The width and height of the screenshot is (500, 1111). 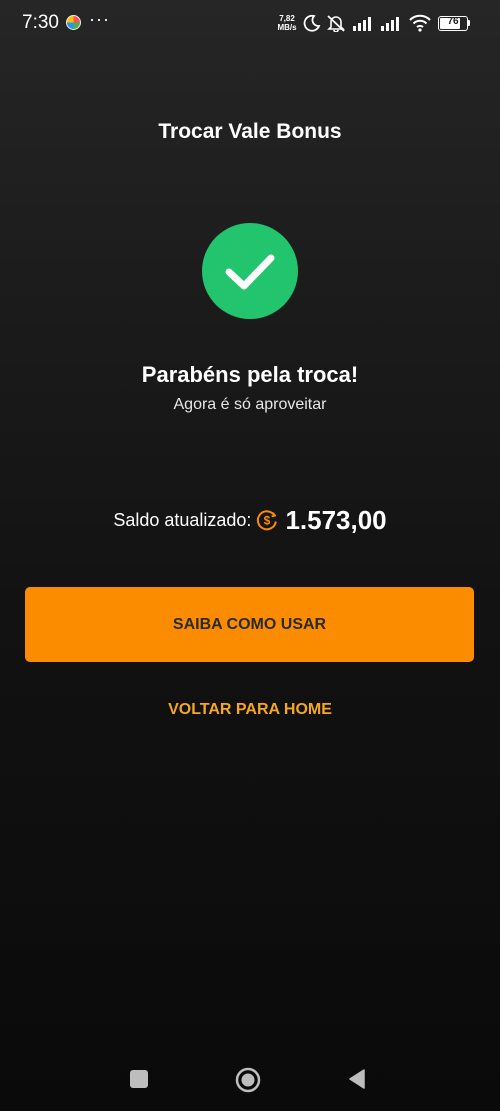 I want to click on coin-icon: $, so click(x=267, y=520).